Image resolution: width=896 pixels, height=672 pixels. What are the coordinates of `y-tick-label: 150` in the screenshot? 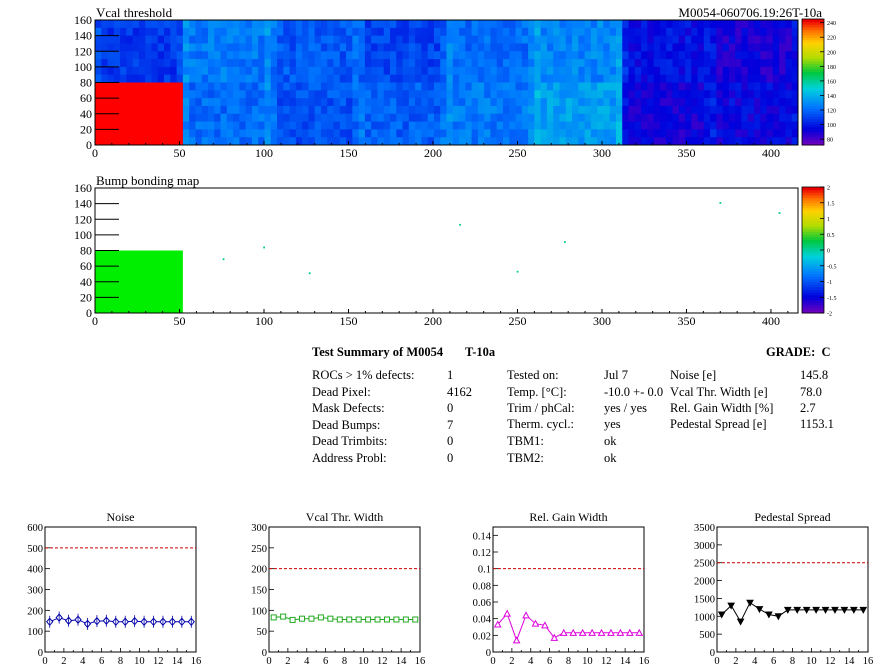 It's located at (259, 591).